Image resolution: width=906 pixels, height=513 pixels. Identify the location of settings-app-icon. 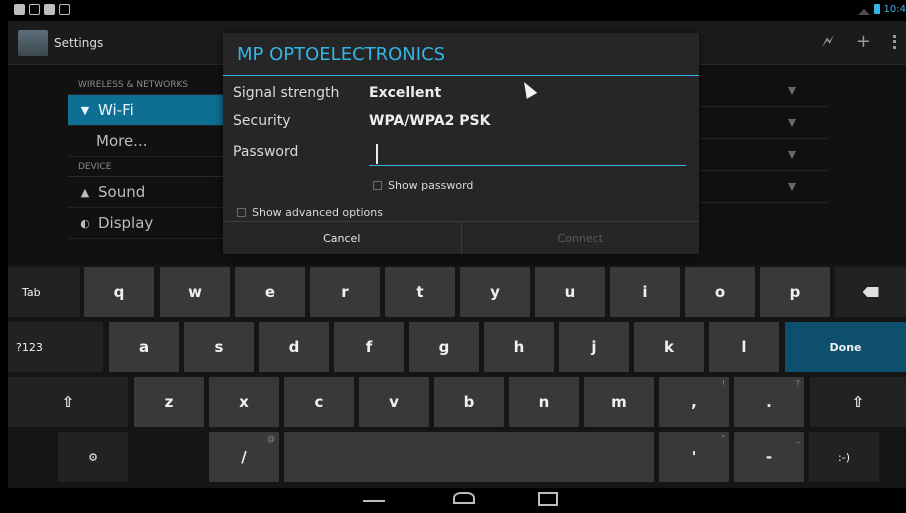
(33, 43).